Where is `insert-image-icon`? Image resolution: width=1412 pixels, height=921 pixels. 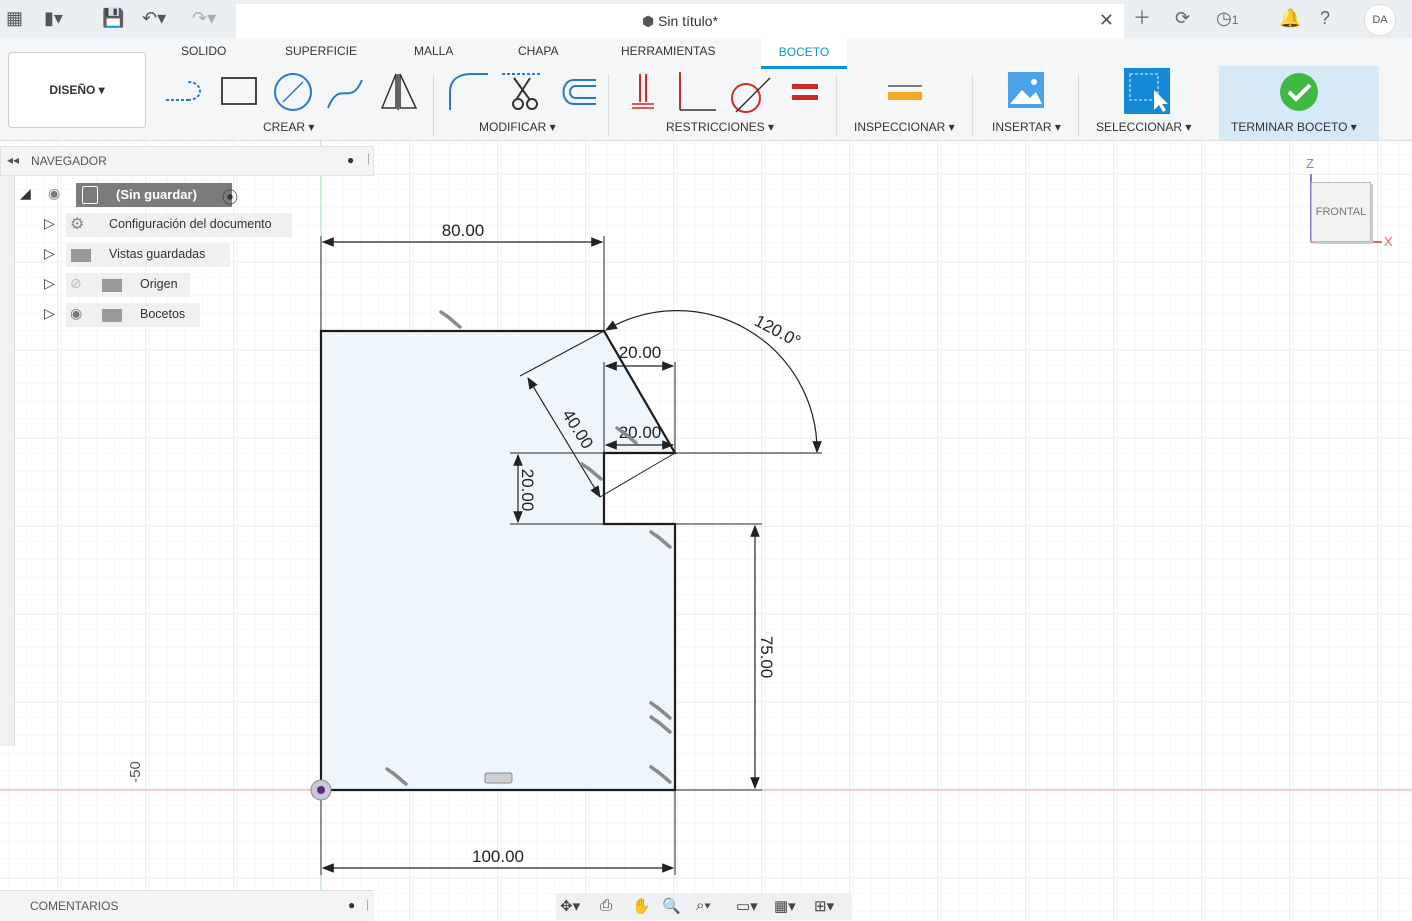
insert-image-icon is located at coordinates (1026, 90).